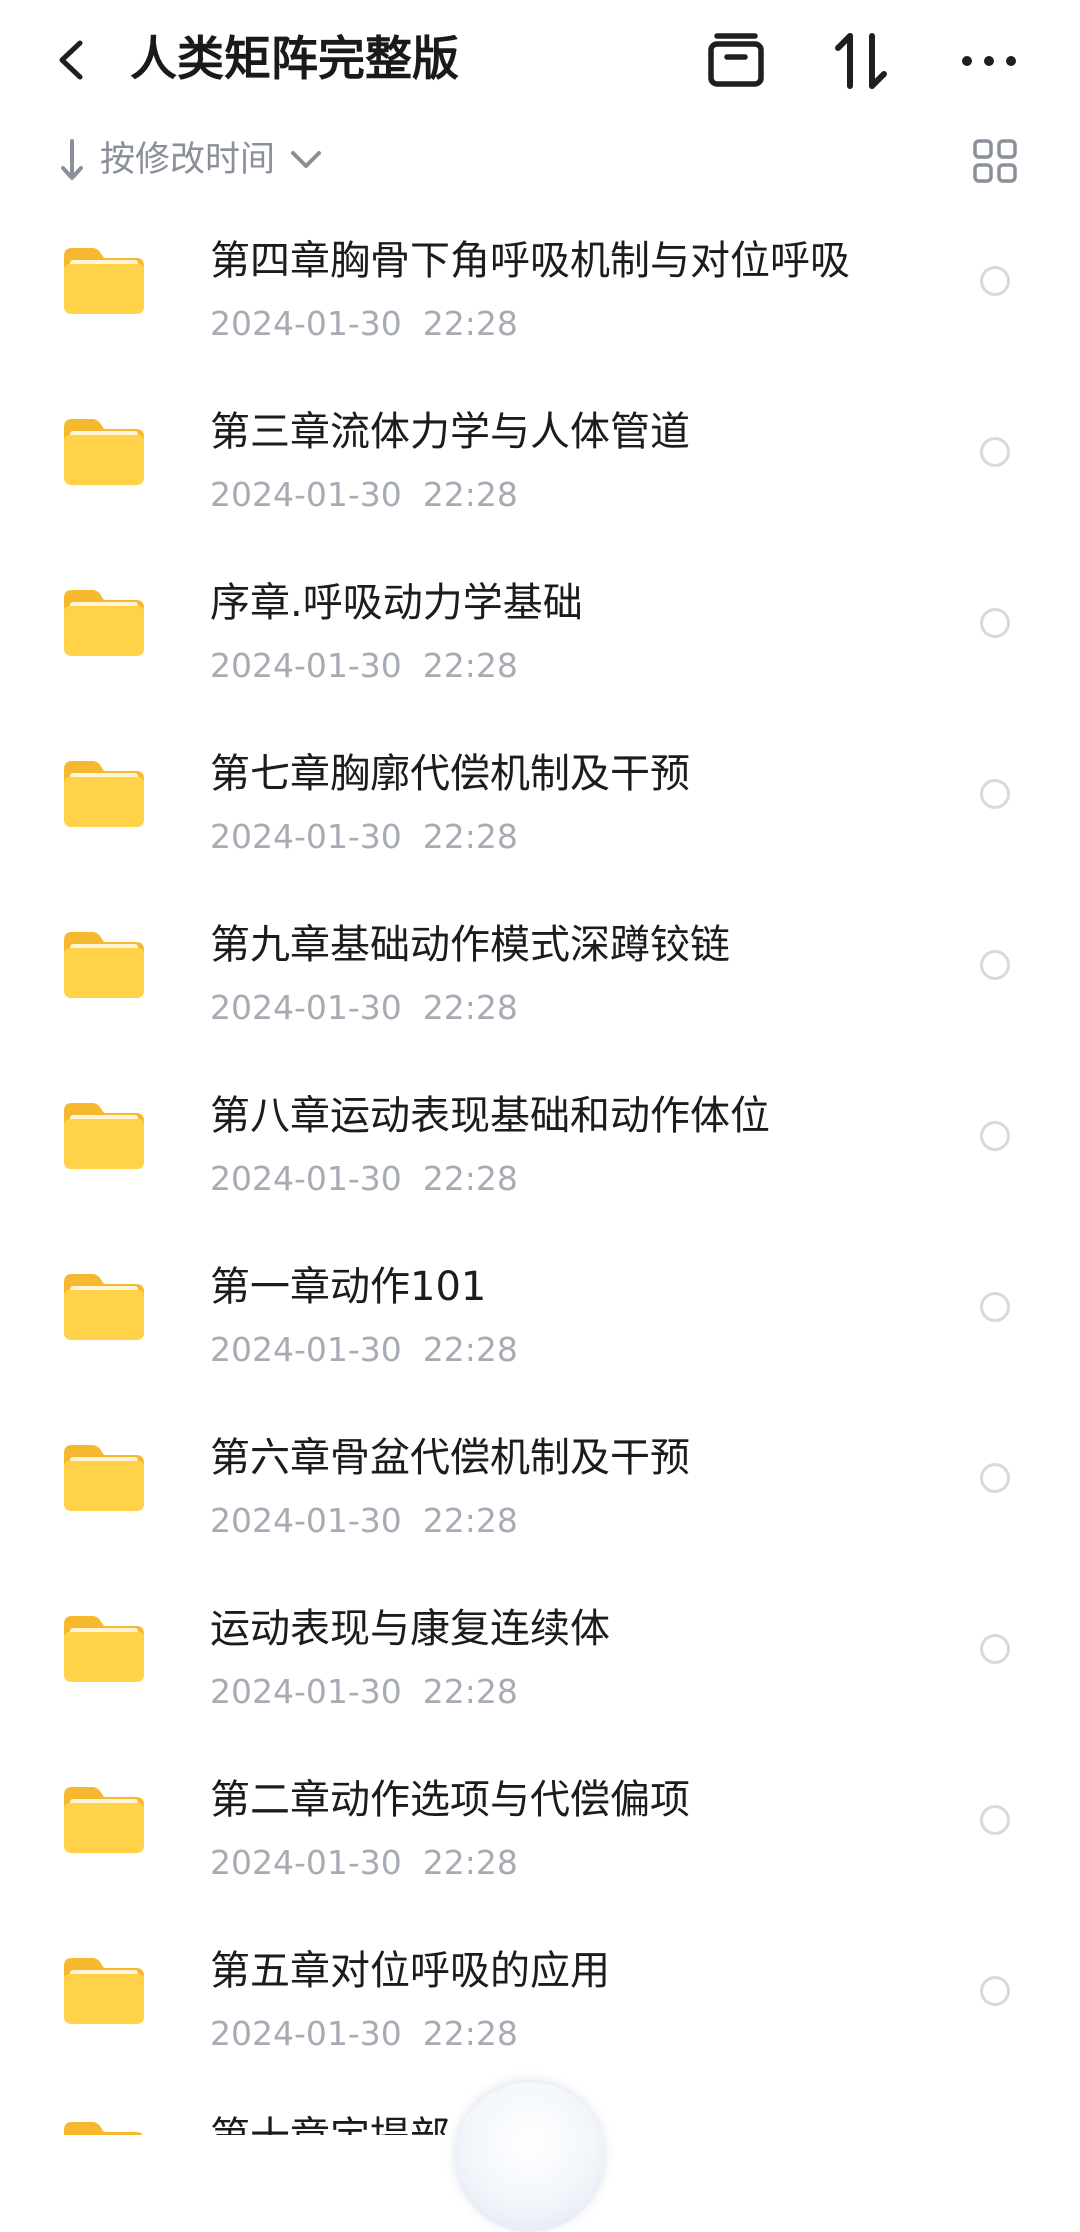 The image size is (1080, 2232). Describe the element at coordinates (450, 774) in the screenshot. I see `file-name: 第七章胸廓代偿机制及干预` at that location.